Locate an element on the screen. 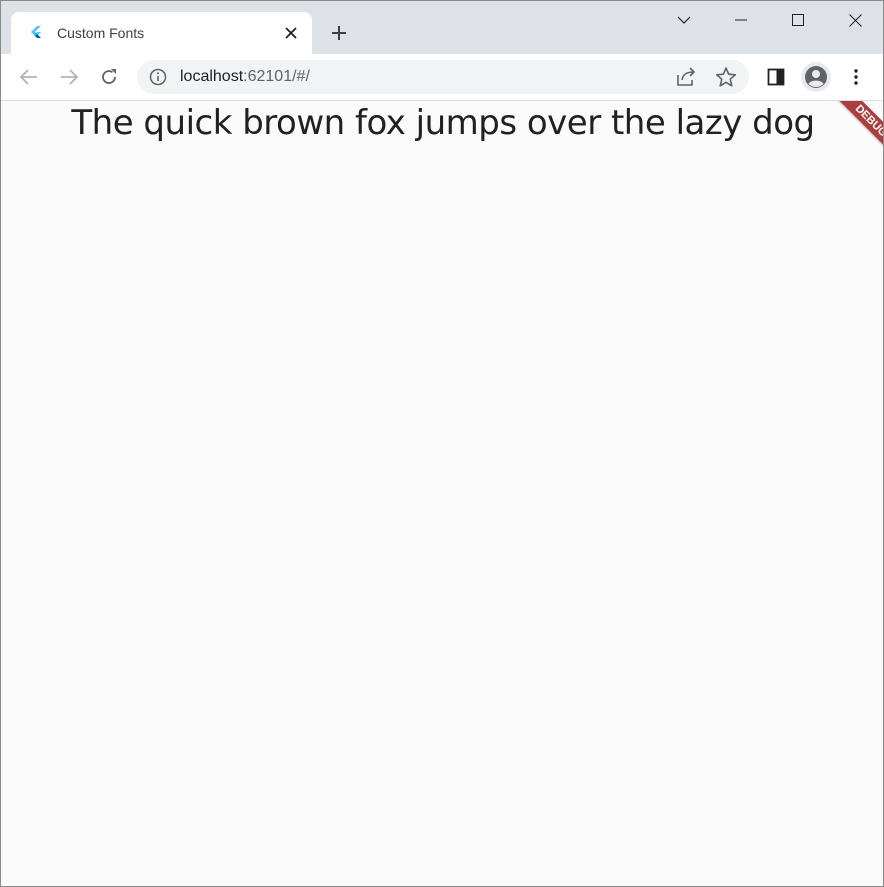 This screenshot has height=887, width=884. minimize-button is located at coordinates (741, 20).